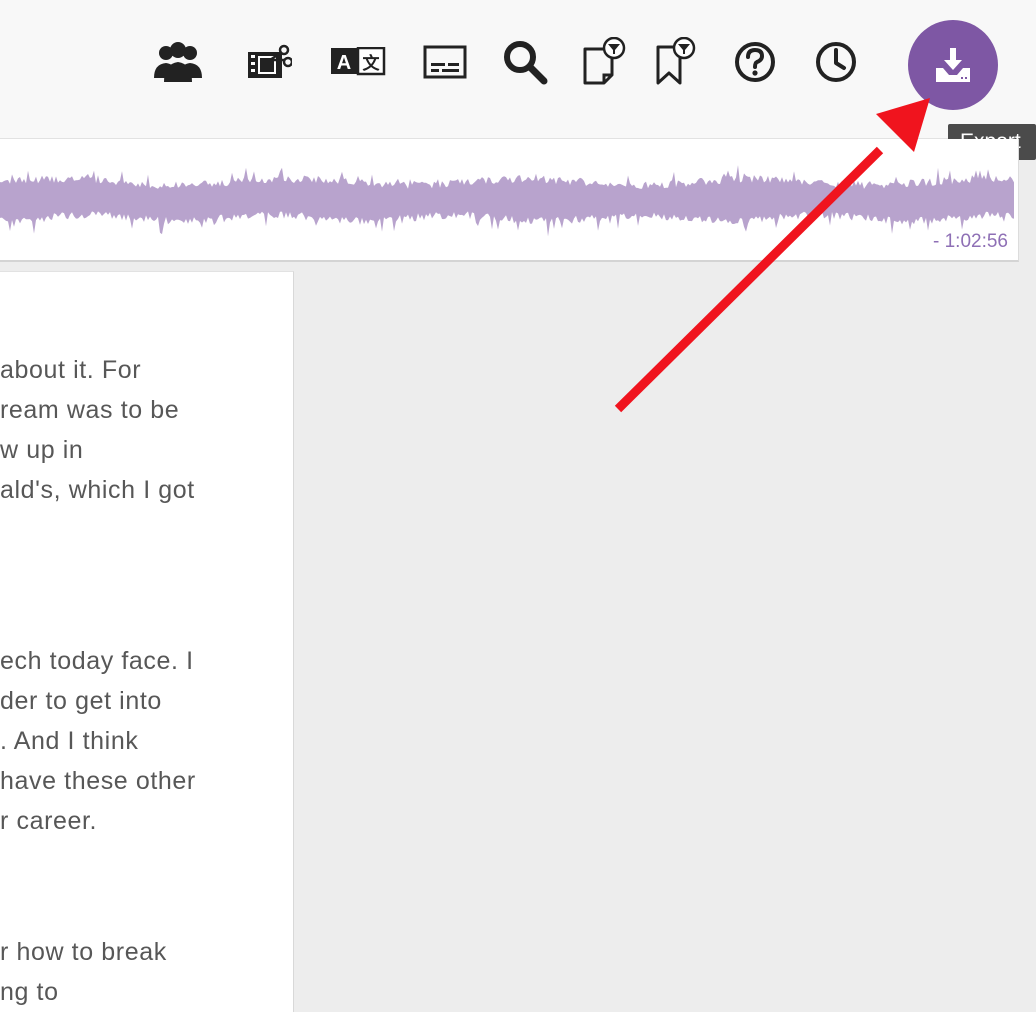 The height and width of the screenshot is (1012, 1036). What do you see at coordinates (81, 701) in the screenshot?
I see `transcript-line: der to get into` at bounding box center [81, 701].